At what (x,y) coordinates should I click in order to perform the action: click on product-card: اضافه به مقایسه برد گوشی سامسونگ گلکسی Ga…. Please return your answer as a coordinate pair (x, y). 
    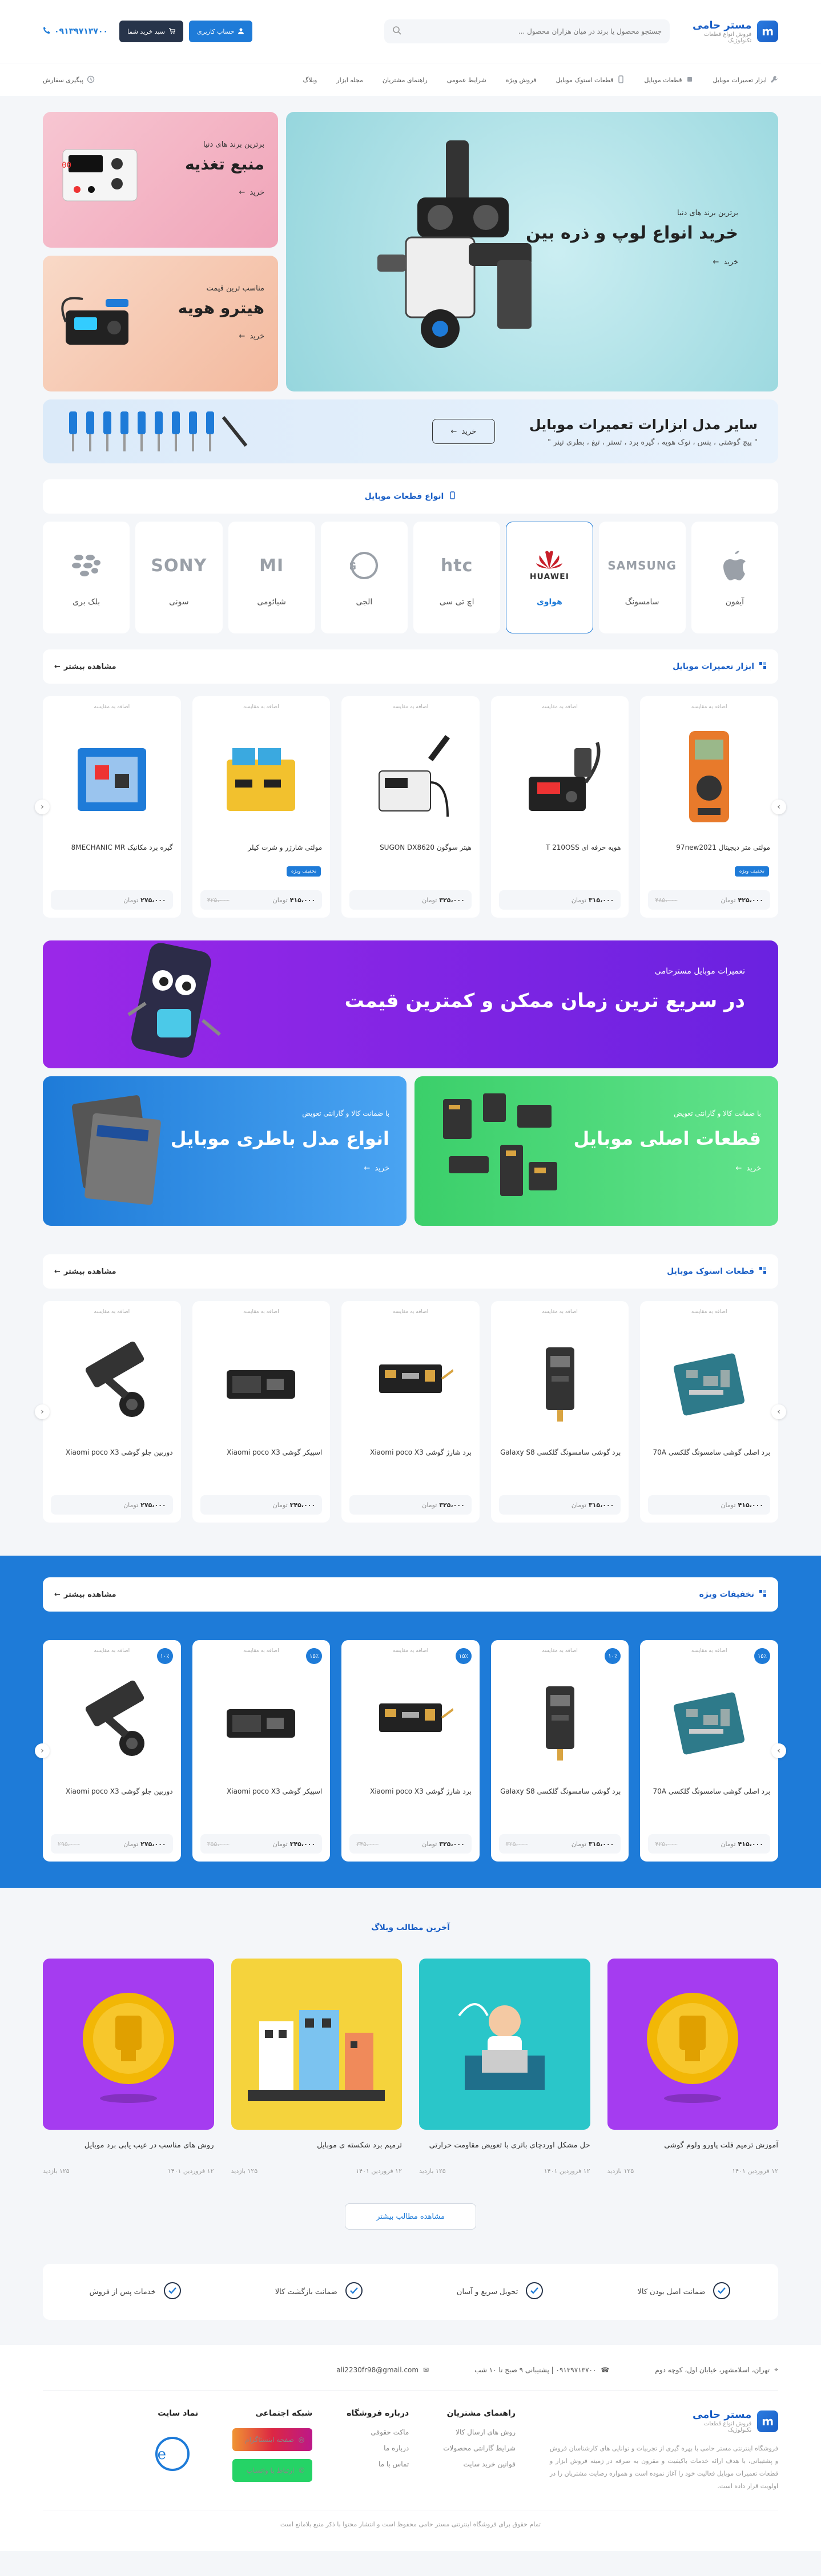
    Looking at the image, I should click on (559, 1412).